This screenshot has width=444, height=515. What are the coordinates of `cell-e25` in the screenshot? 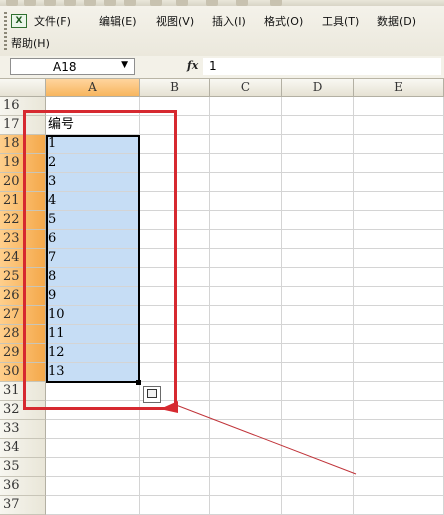 It's located at (399, 277).